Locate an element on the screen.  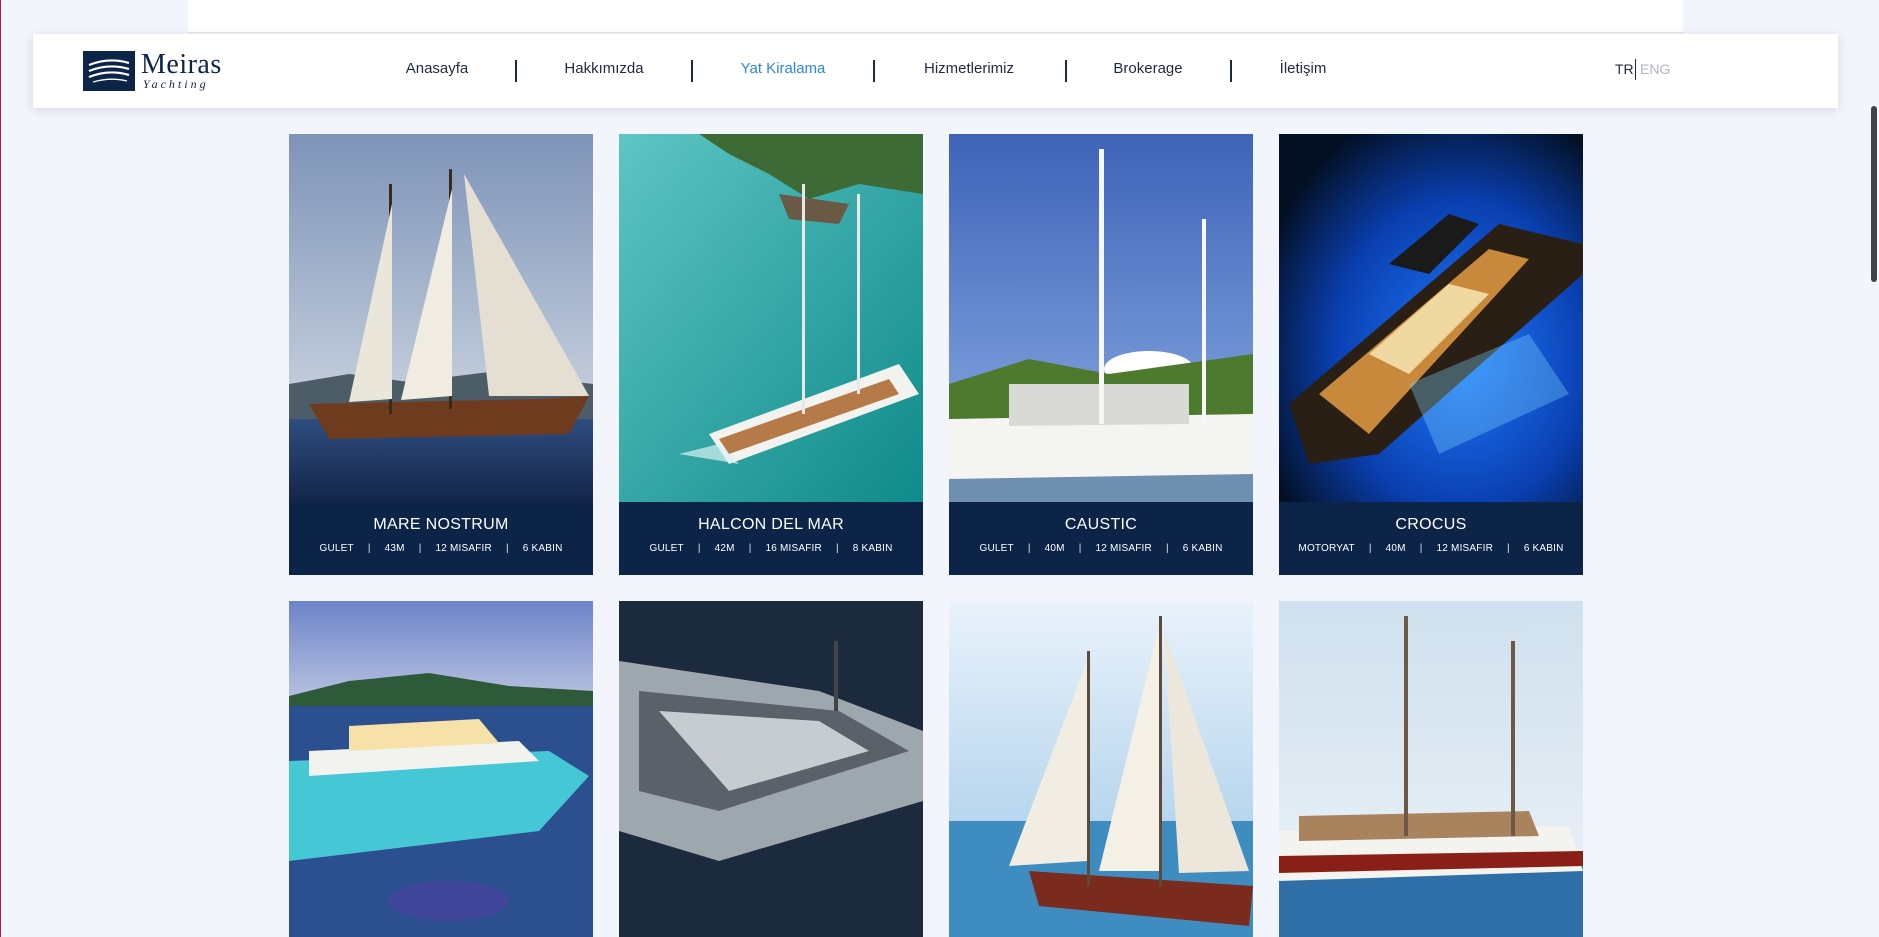
yacht-card-caustic: CAUSTIC GULET | 40M | 12 MISAFIR | 6 KABIN is located at coordinates (1101, 354).